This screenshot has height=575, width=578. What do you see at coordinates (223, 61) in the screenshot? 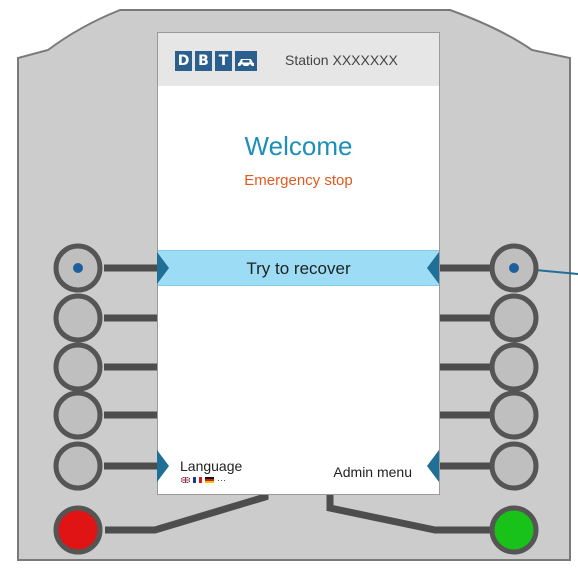
I see `logo-letter-t: T` at bounding box center [223, 61].